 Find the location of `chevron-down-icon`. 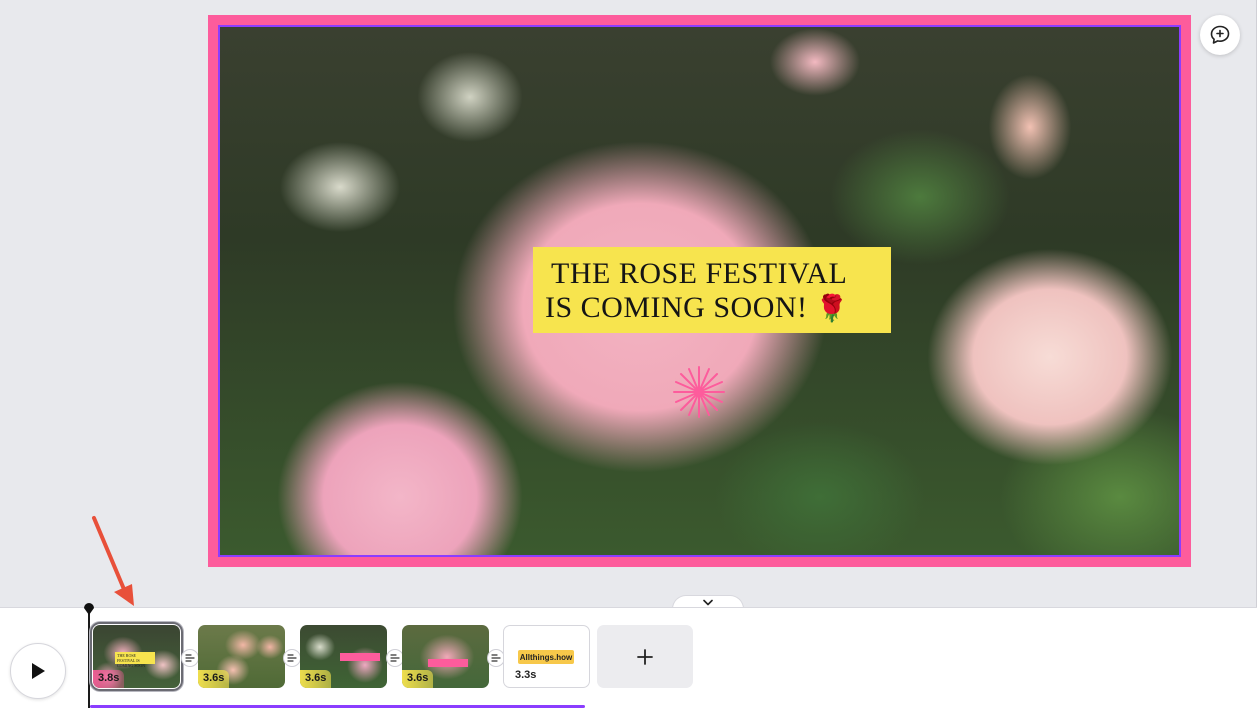

chevron-down-icon is located at coordinates (708, 602).